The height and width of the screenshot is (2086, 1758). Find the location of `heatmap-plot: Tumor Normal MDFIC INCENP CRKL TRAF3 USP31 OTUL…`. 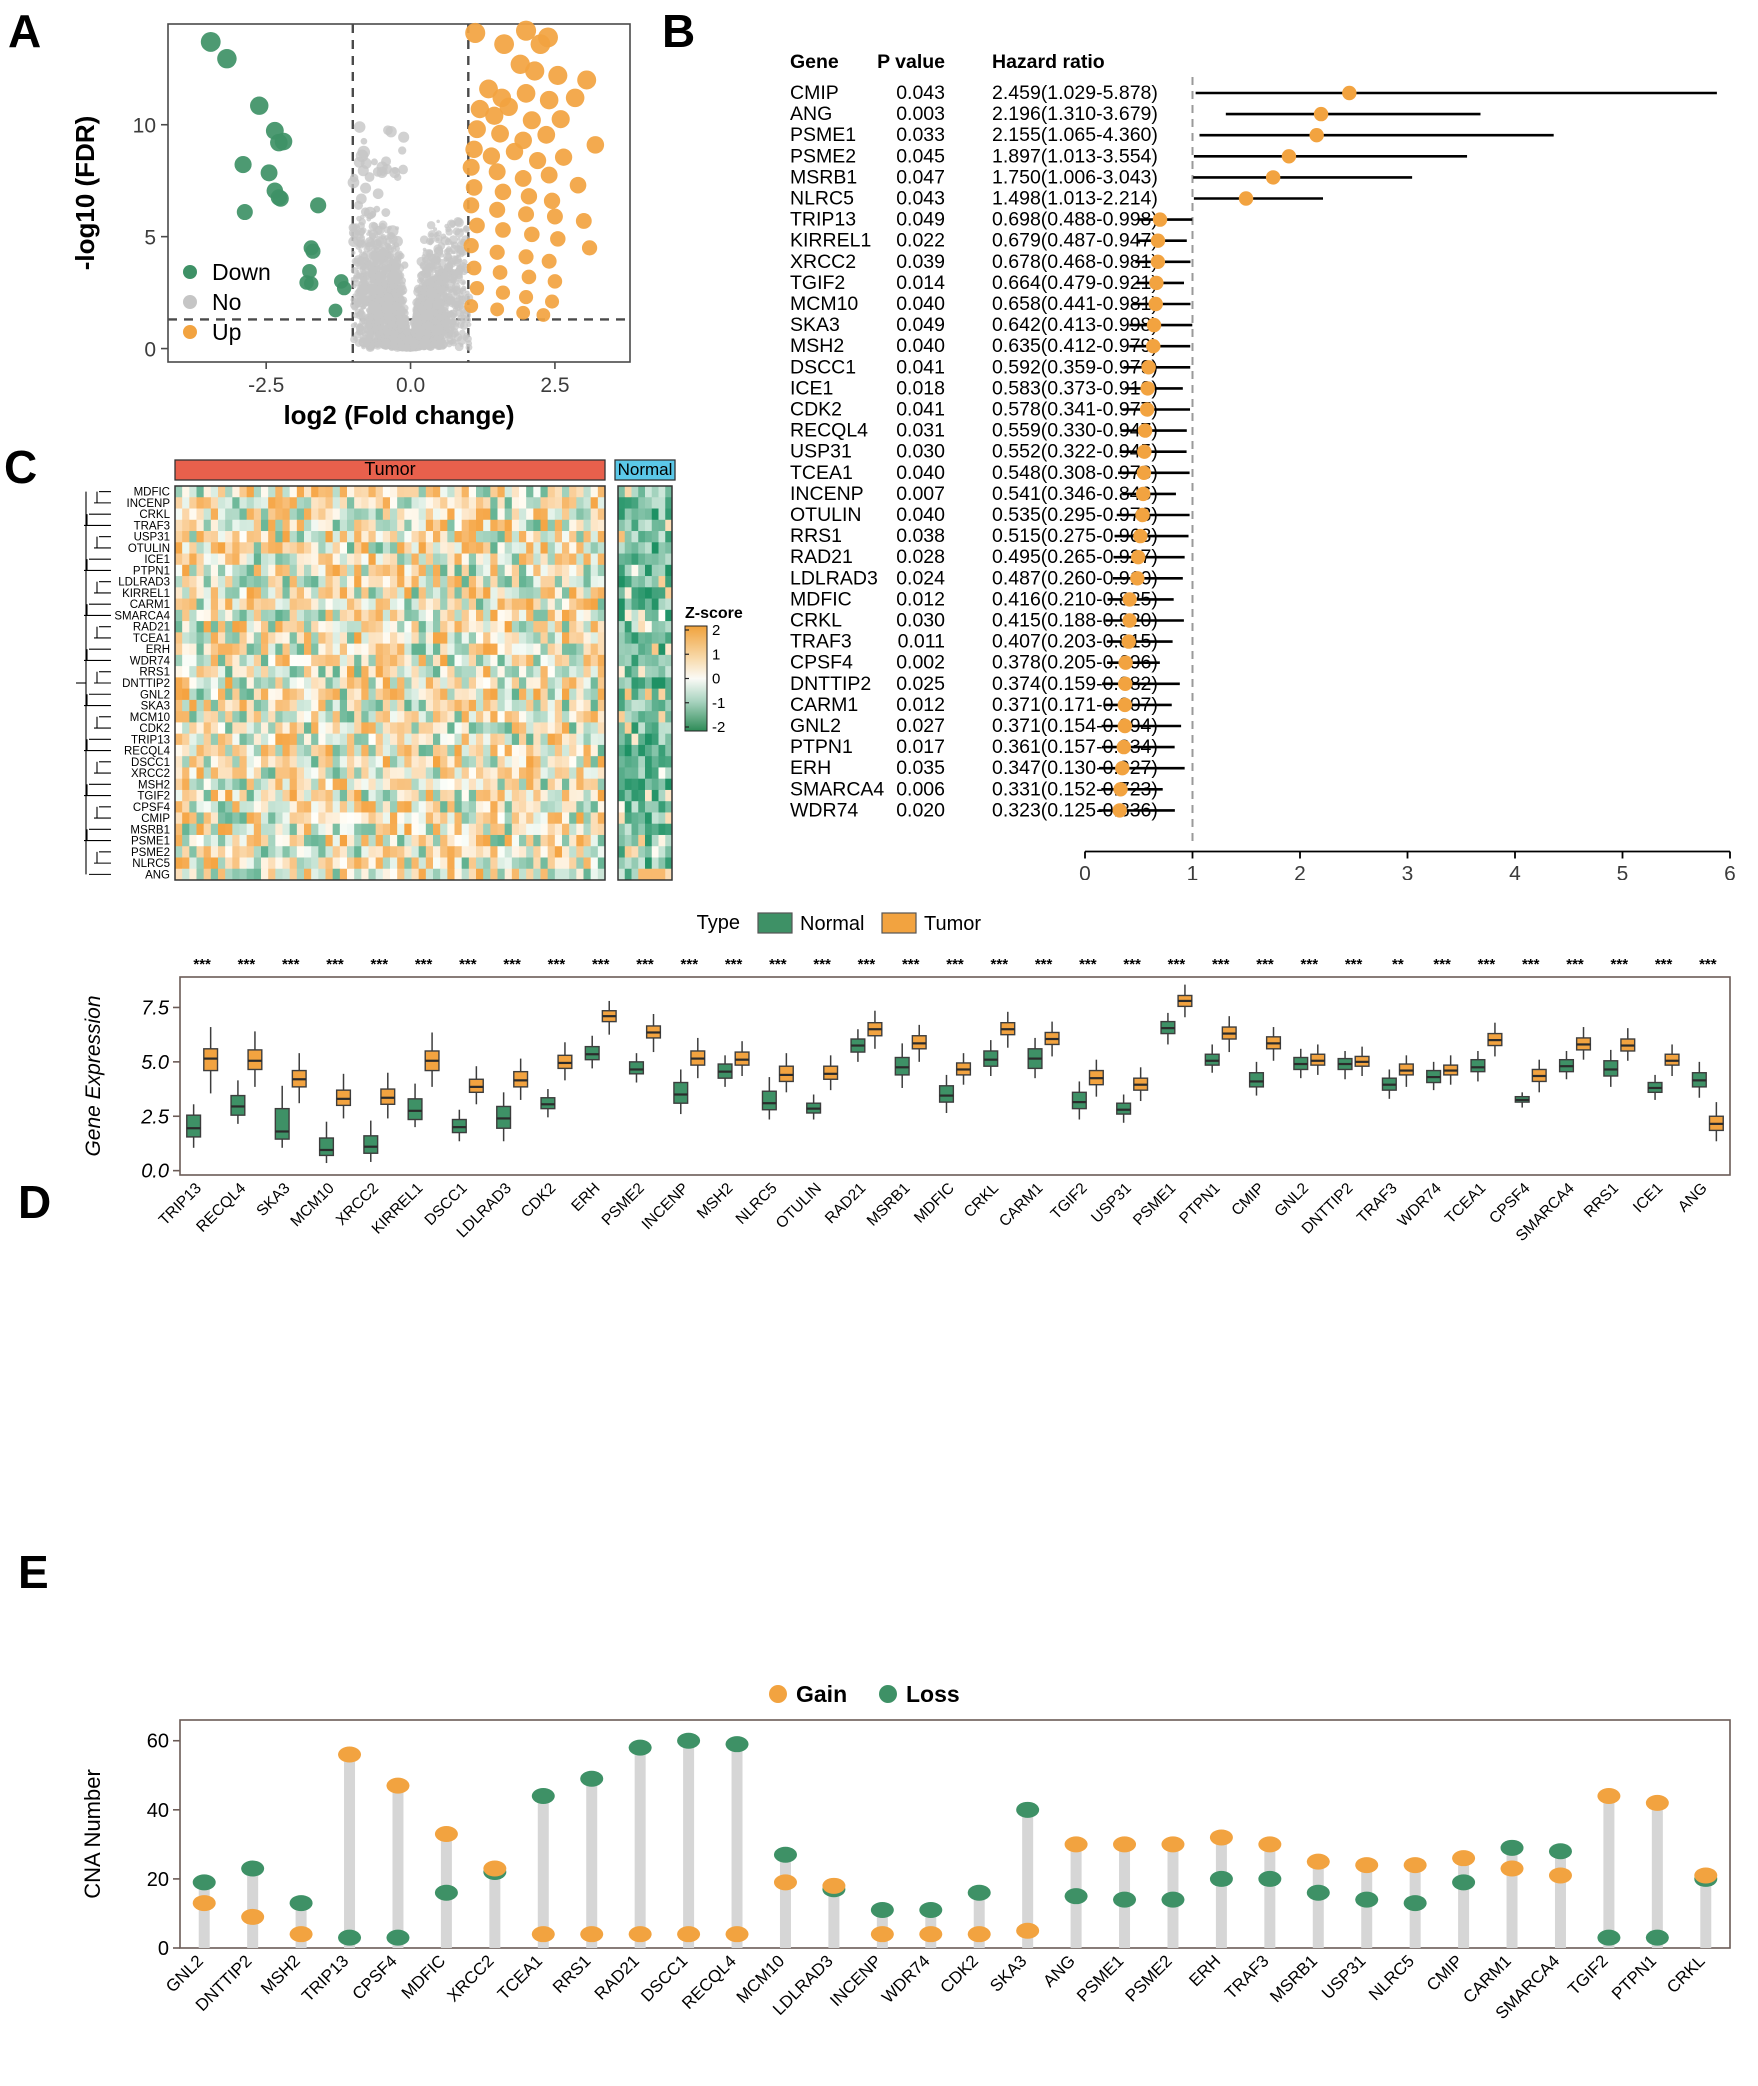

heatmap-plot: Tumor Normal MDFIC INCENP CRKL TRAF3 USP31 OTUL… is located at coordinates (420, 670).